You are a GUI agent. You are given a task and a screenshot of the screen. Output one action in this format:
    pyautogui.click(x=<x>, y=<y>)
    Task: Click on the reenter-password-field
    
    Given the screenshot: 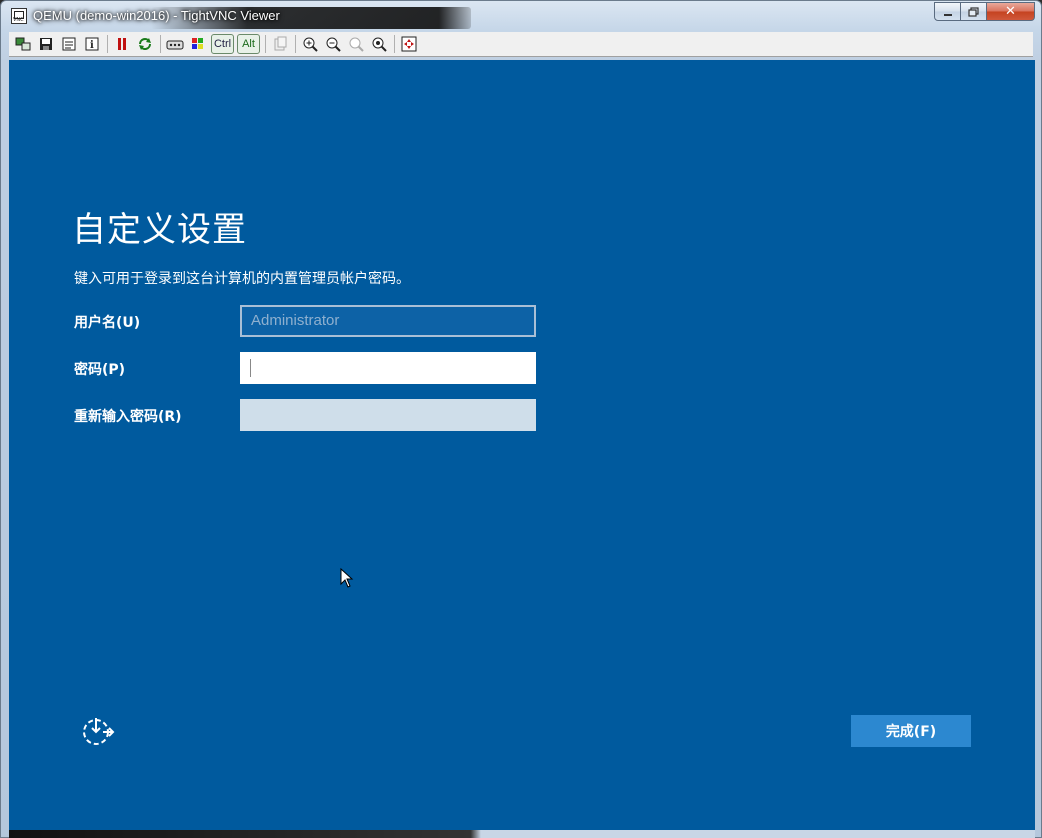 What is the action you would take?
    pyautogui.click(x=388, y=415)
    